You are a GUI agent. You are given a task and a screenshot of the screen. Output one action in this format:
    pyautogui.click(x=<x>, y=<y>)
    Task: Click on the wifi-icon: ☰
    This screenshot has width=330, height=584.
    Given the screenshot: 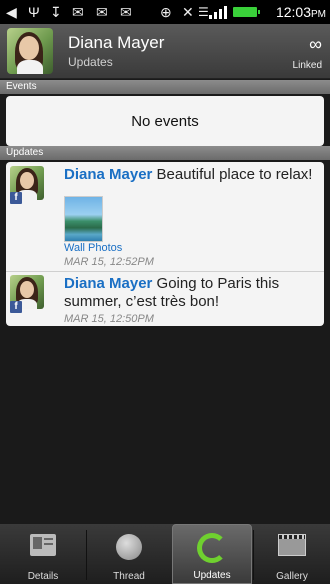 What is the action you would take?
    pyautogui.click(x=203, y=12)
    